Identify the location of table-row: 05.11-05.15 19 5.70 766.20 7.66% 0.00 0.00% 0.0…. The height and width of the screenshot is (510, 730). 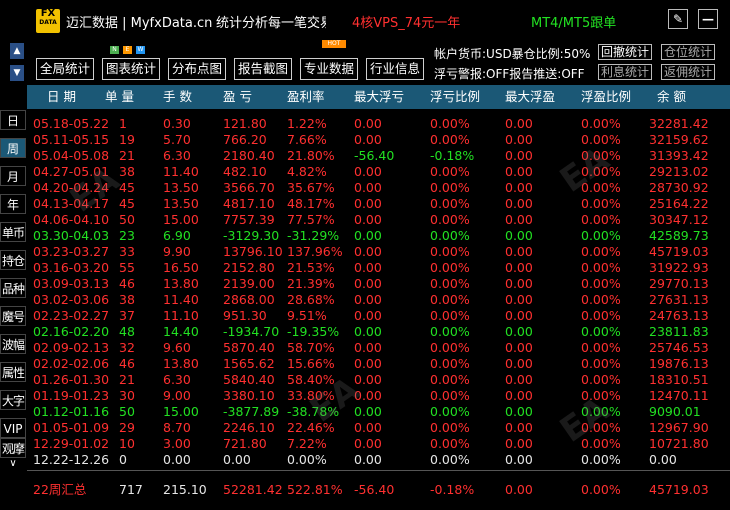
(378, 140).